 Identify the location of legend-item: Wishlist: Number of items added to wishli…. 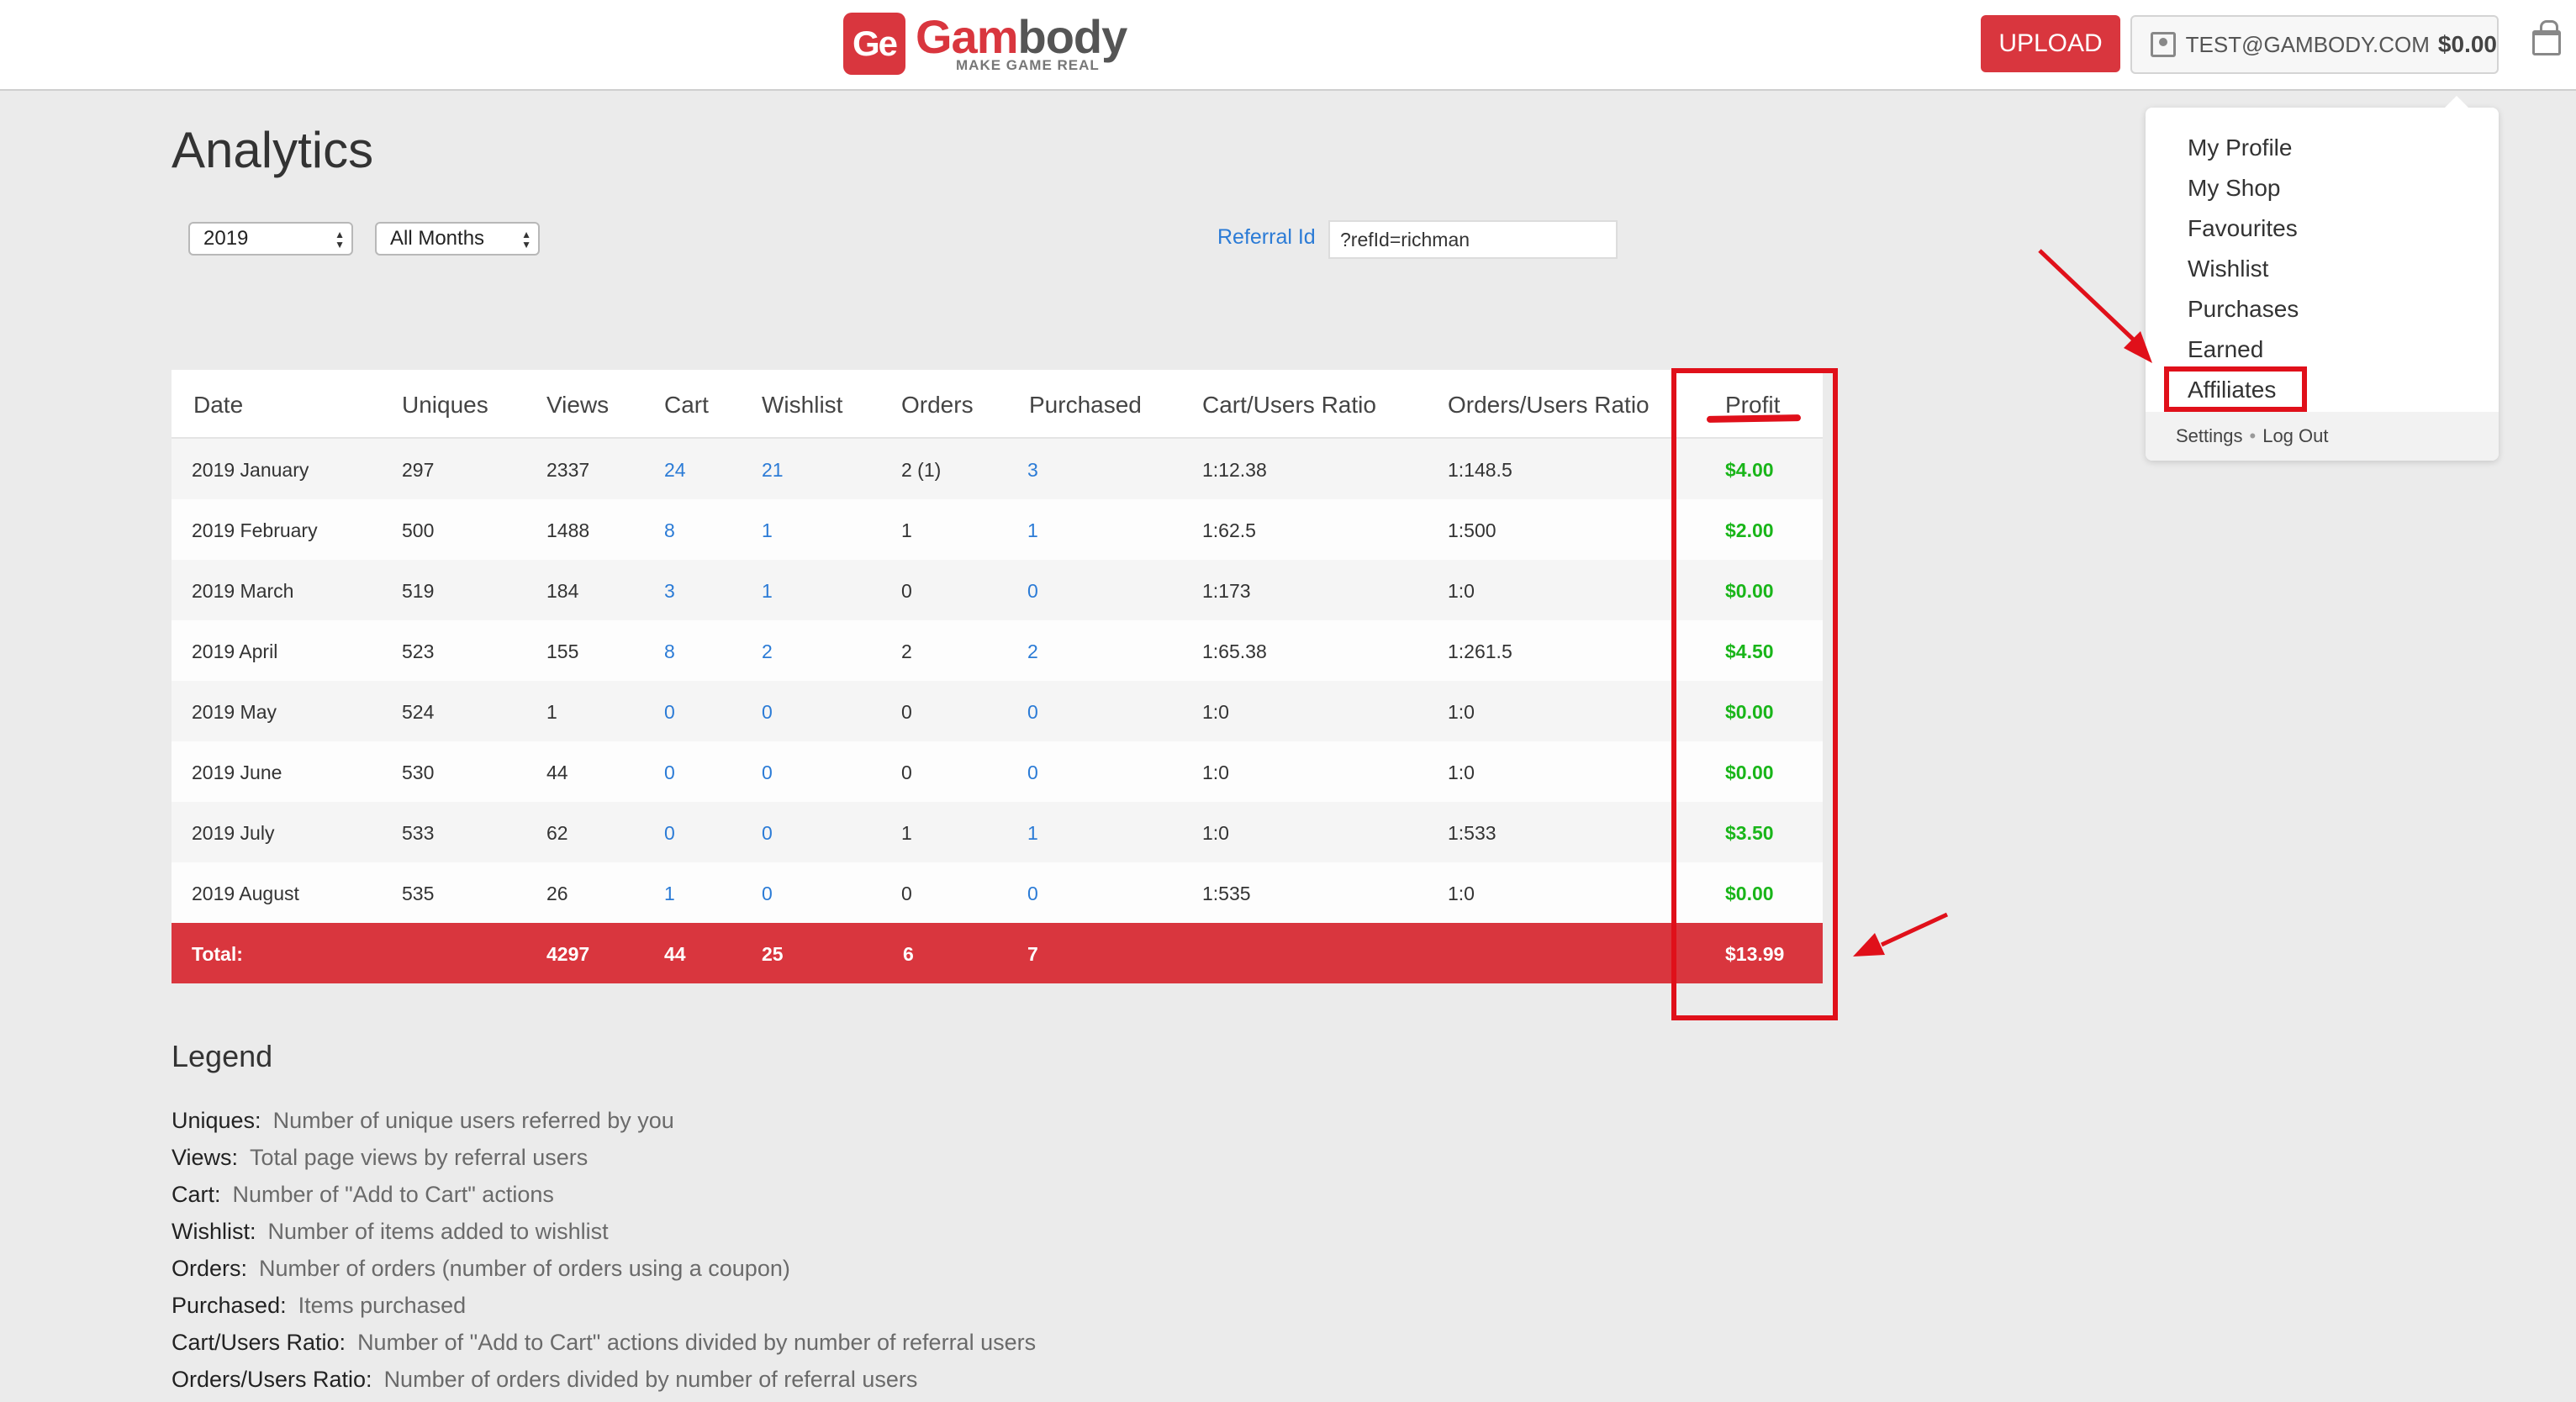
(390, 1232).